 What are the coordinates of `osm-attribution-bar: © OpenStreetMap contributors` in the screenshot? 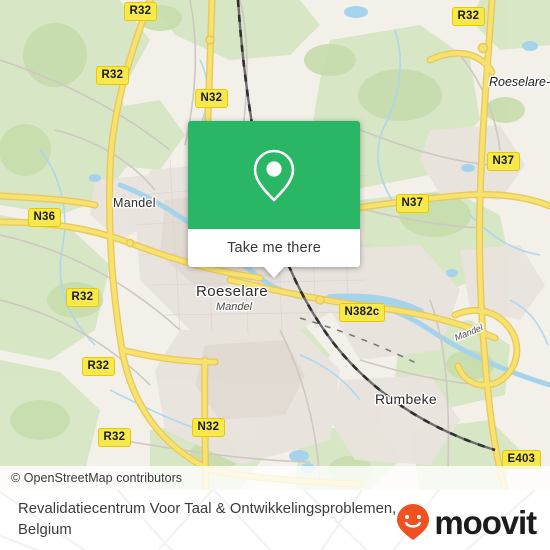 It's located at (275, 478).